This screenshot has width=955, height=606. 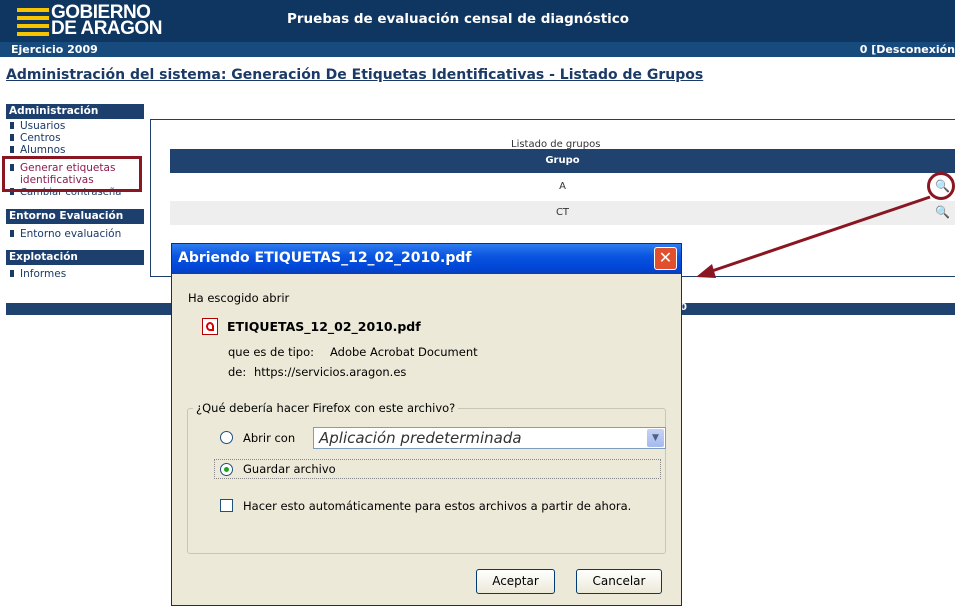 What do you see at coordinates (655, 438) in the screenshot?
I see `chevron-down-icon: ▼` at bounding box center [655, 438].